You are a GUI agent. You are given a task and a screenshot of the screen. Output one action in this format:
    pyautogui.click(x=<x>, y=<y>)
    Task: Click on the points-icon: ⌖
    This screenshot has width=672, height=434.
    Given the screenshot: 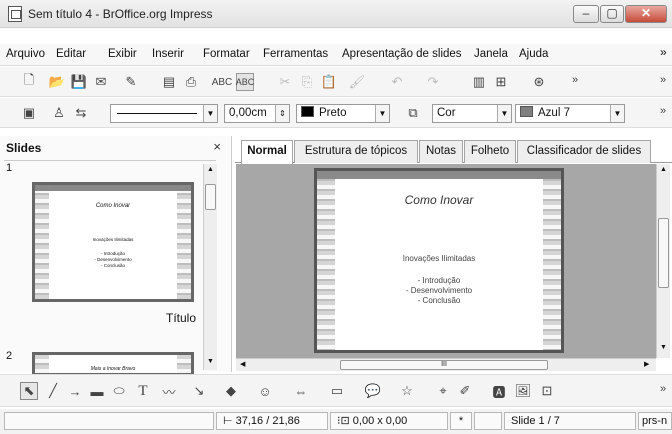 What is the action you would take?
    pyautogui.click(x=443, y=391)
    